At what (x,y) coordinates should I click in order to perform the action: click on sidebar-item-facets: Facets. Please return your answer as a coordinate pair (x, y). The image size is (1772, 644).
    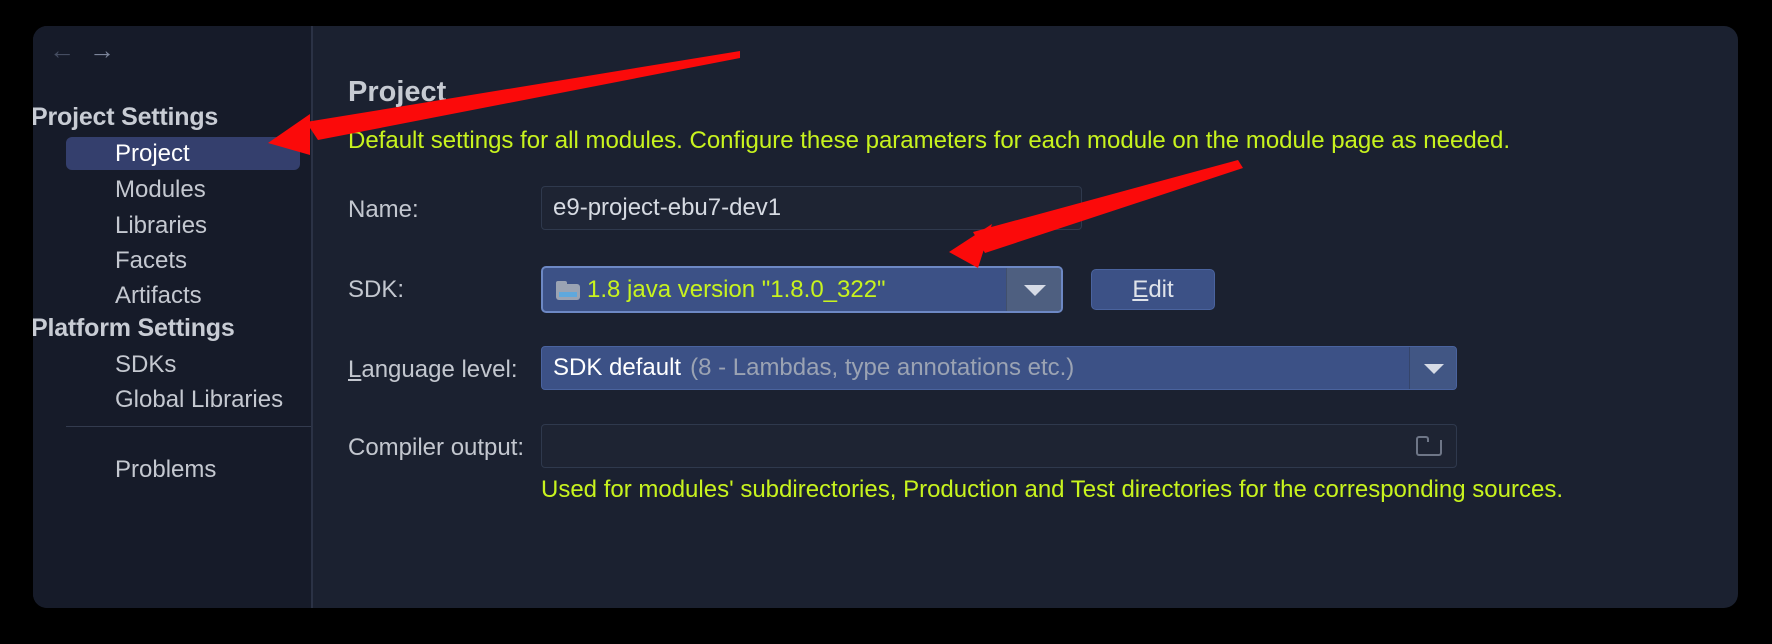
    Looking at the image, I should click on (183, 260).